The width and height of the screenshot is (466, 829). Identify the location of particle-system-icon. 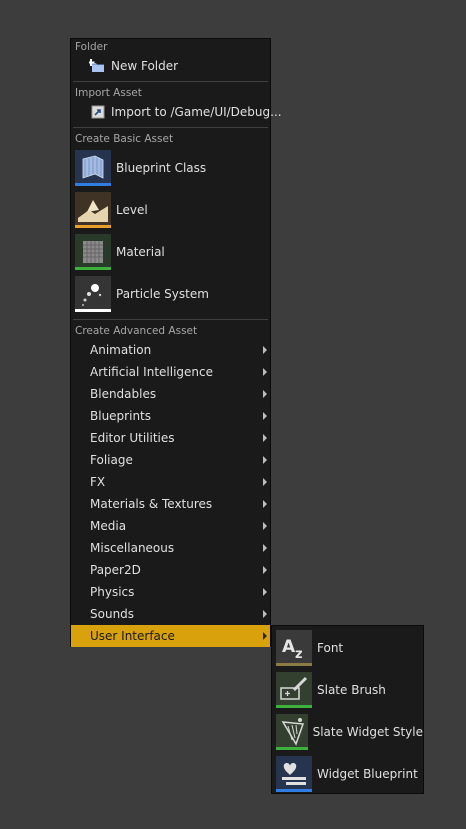
(93, 294).